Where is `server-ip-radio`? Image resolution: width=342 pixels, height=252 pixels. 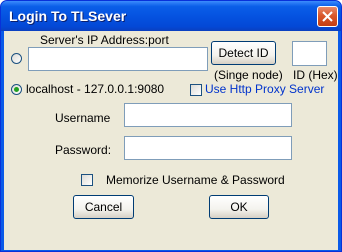 server-ip-radio is located at coordinates (16, 58).